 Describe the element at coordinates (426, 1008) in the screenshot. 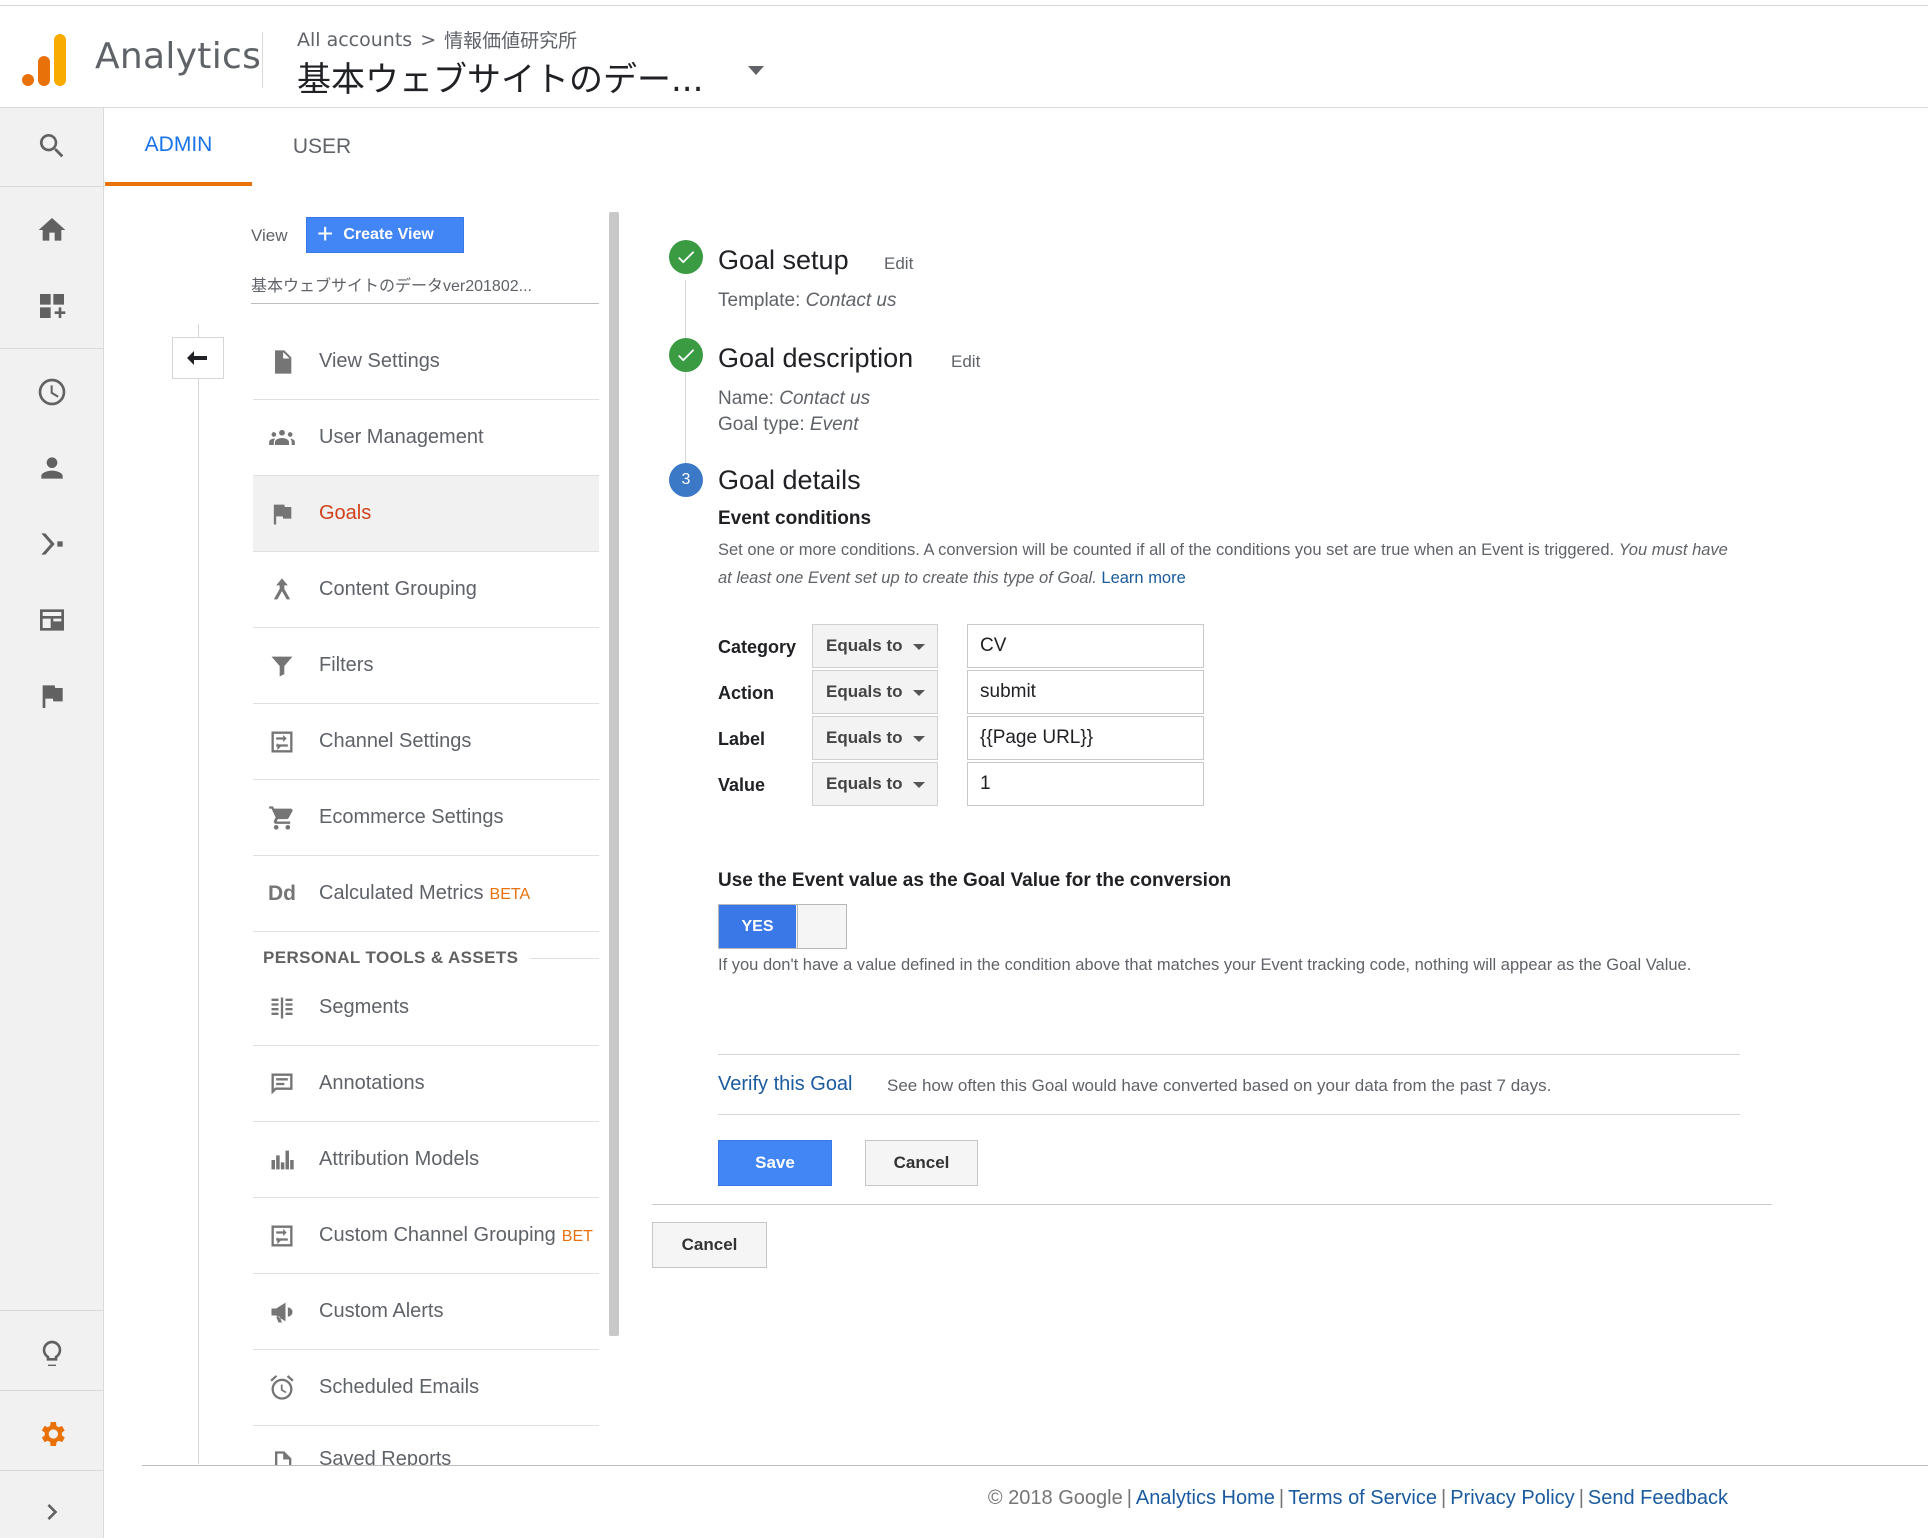

I see `nav-item-segments: Segments` at that location.